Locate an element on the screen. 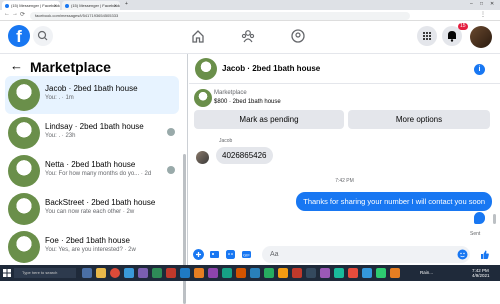 The height and width of the screenshot is (304, 500). photo-icon is located at coordinates (214, 254).